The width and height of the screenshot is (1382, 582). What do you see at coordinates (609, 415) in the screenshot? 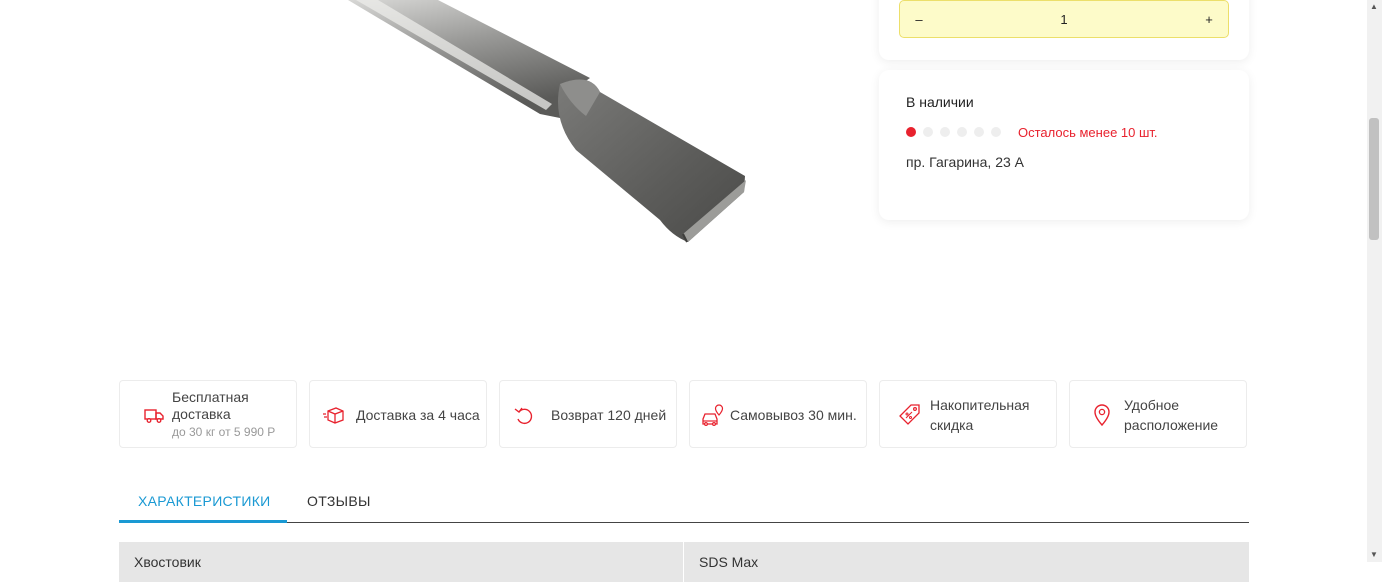
I see `feature-label: Возврат 120 дней` at bounding box center [609, 415].